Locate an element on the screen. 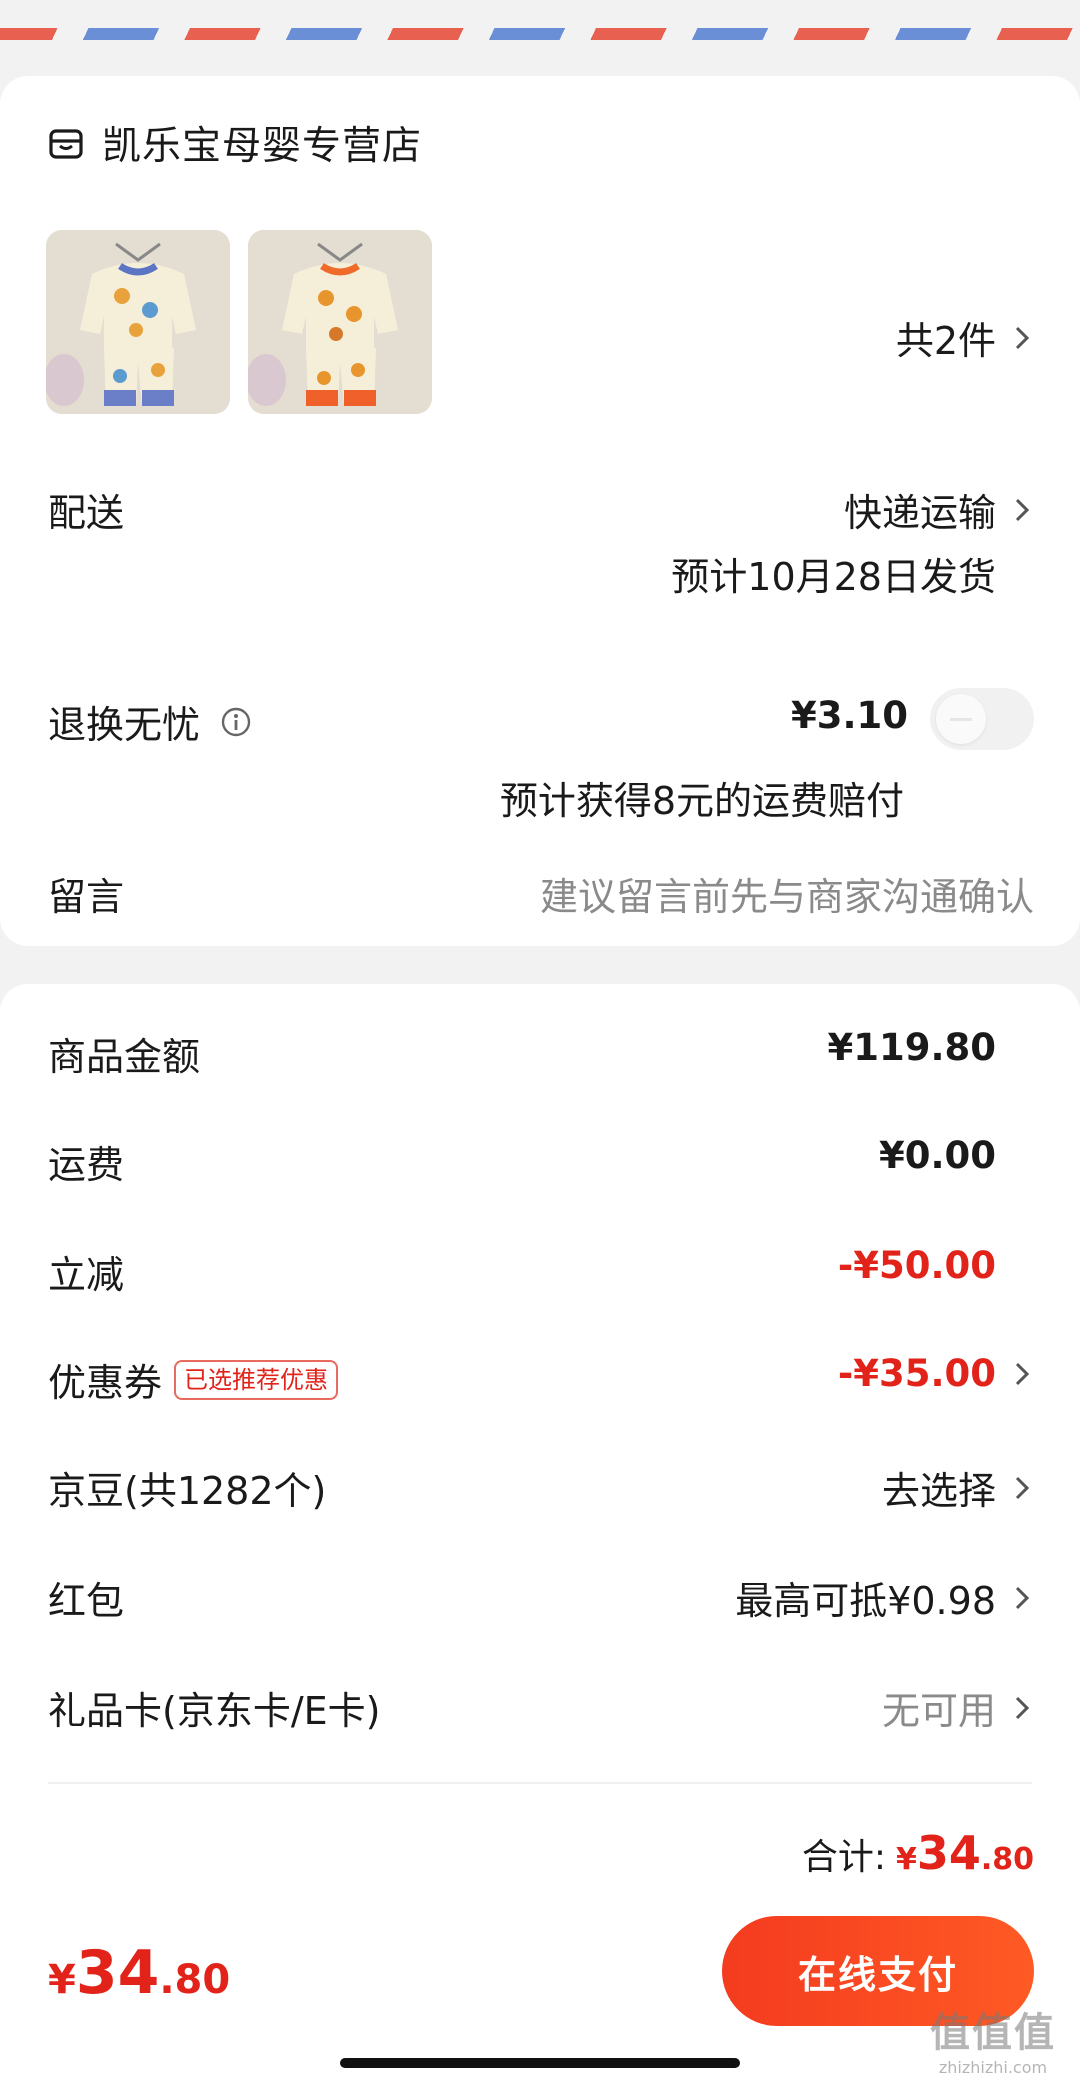 The width and height of the screenshot is (1080, 2086). red-packet-label: 红包 is located at coordinates (86, 1601).